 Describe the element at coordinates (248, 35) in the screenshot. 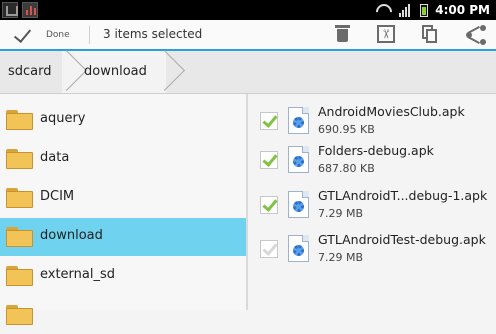

I see `action-bar: Done 3 items selected ✂` at that location.